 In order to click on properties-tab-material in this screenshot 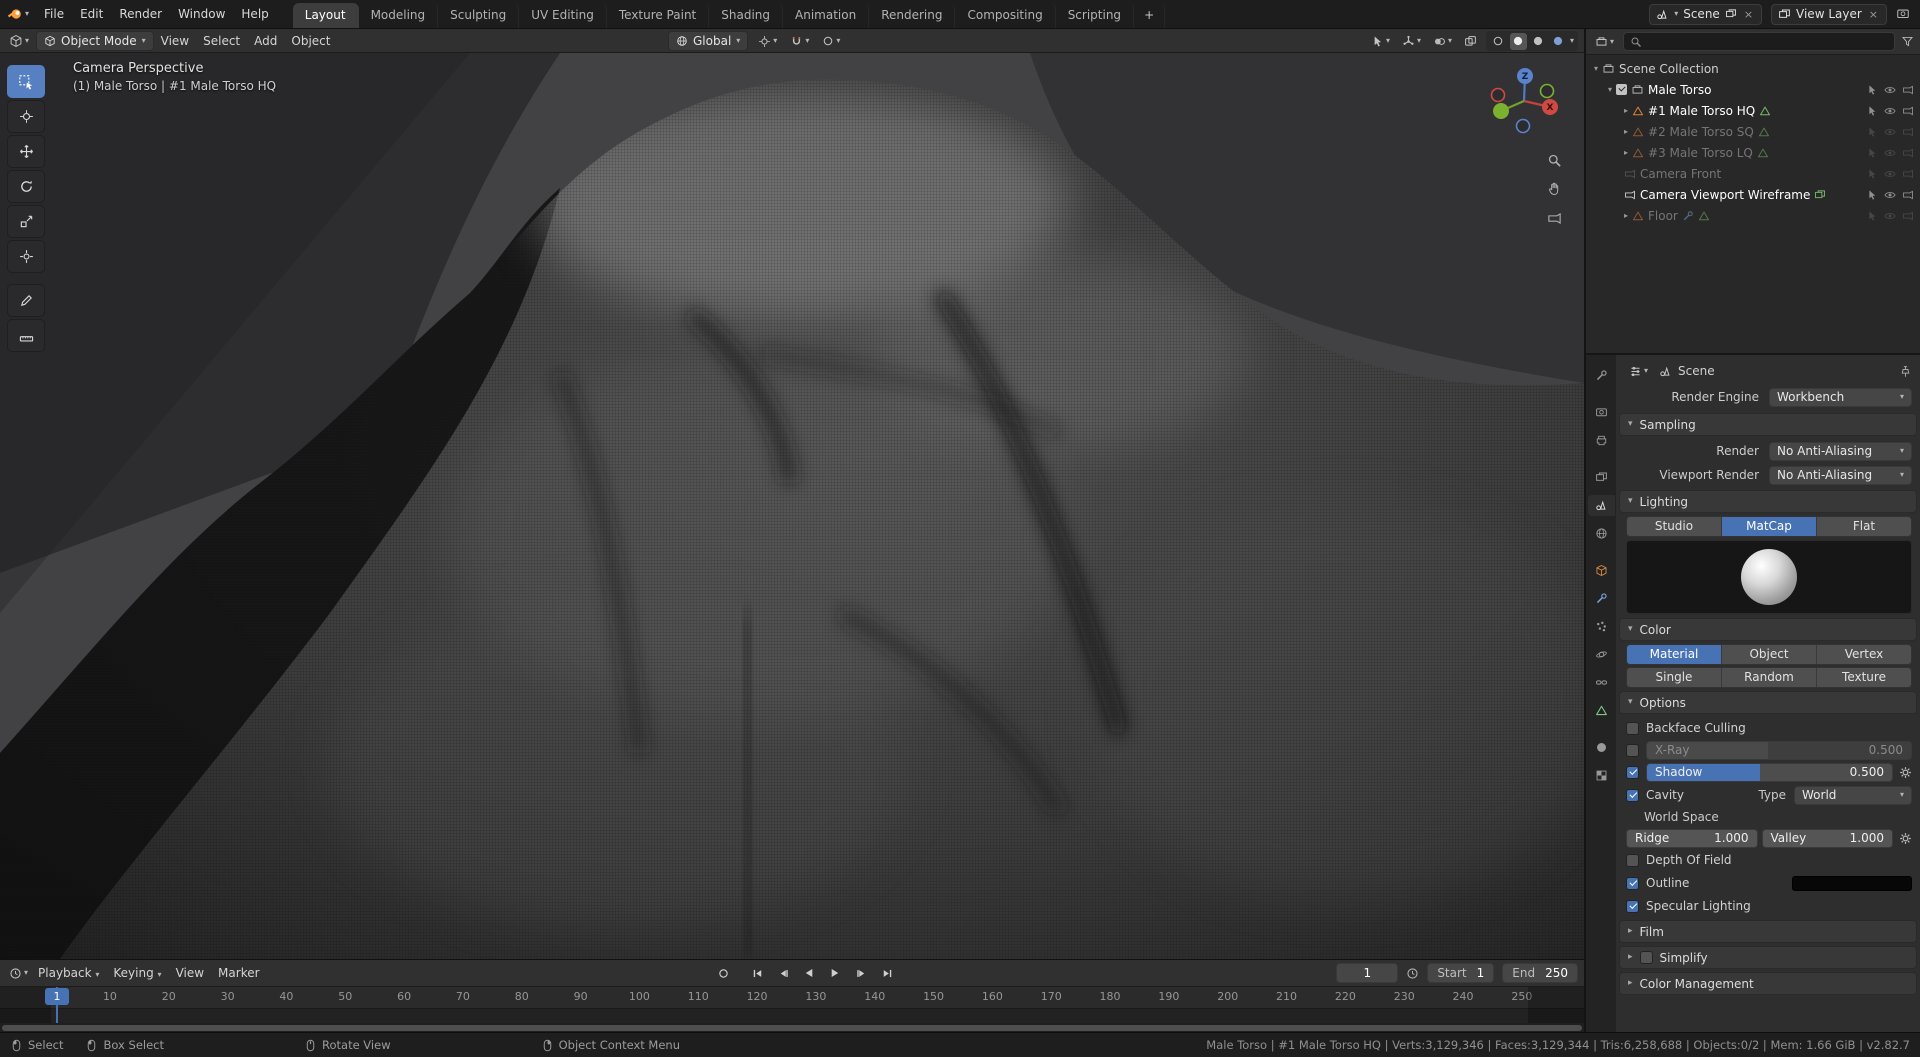, I will do `click(1601, 747)`.